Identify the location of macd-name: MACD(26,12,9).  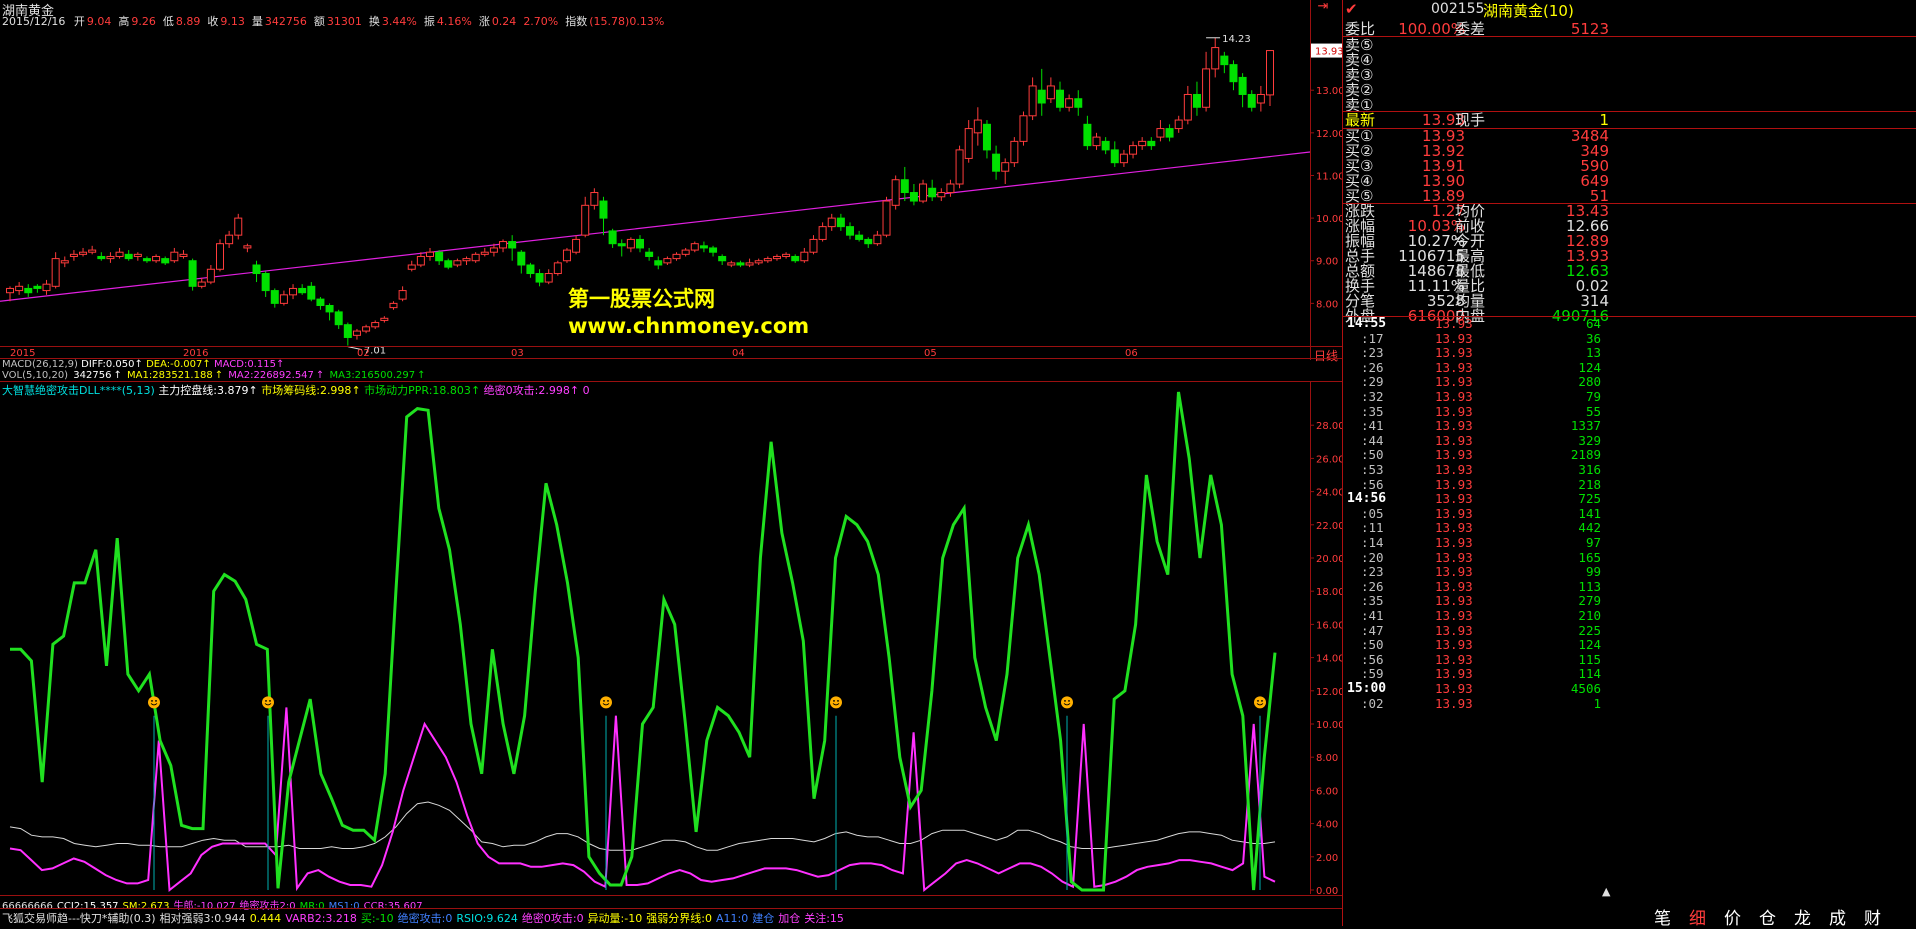
(40, 364).